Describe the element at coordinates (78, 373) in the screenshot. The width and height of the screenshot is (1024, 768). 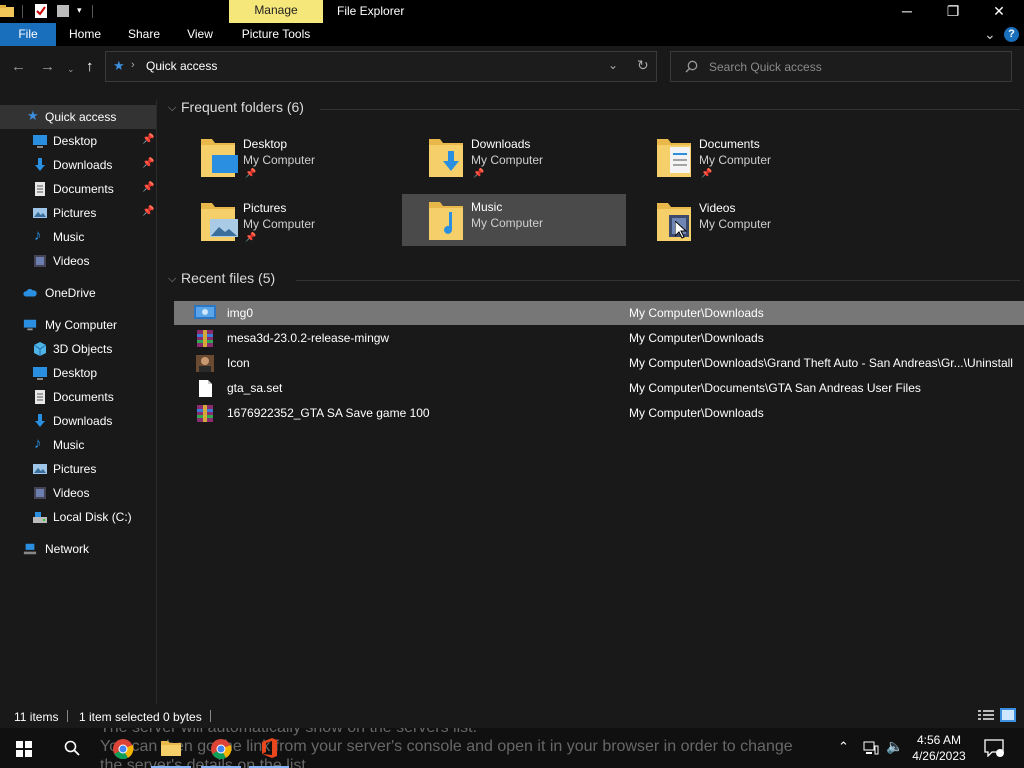
I see `sidebar-item-desktop-pc: Desktop` at that location.